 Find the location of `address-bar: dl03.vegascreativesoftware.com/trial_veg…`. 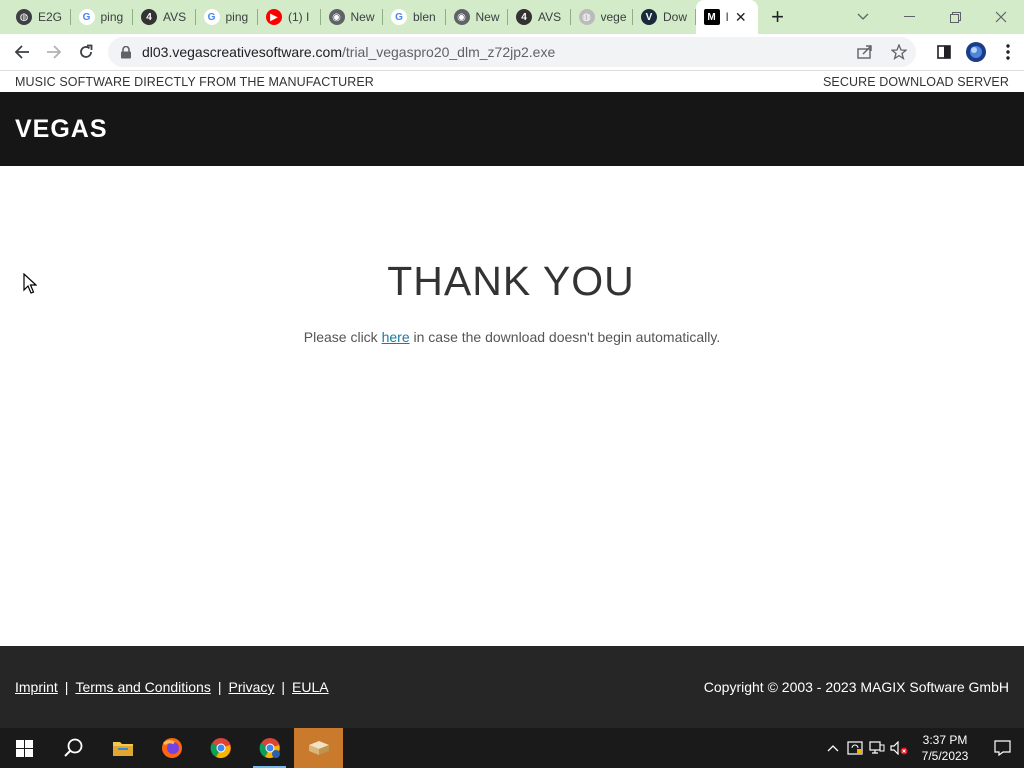

address-bar: dl03.vegascreativesoftware.com/trial_veg… is located at coordinates (512, 52).